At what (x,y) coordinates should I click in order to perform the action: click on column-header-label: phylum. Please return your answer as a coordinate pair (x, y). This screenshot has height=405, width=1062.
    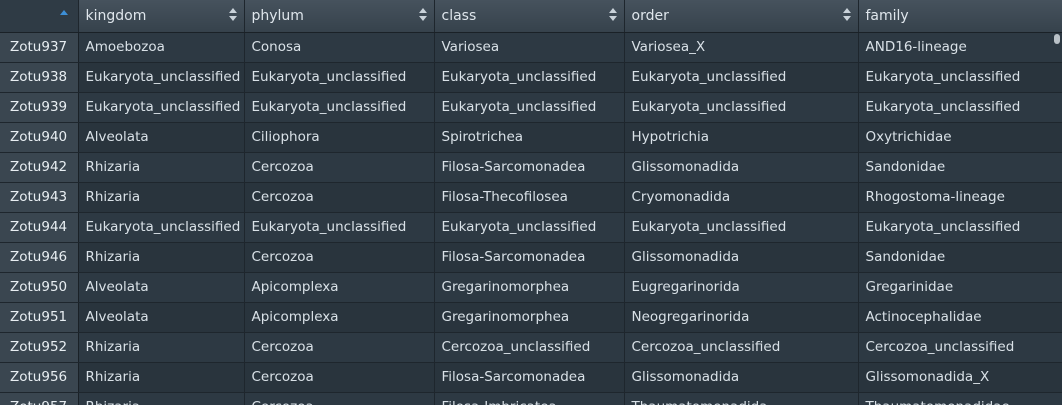
    Looking at the image, I should click on (277, 15).